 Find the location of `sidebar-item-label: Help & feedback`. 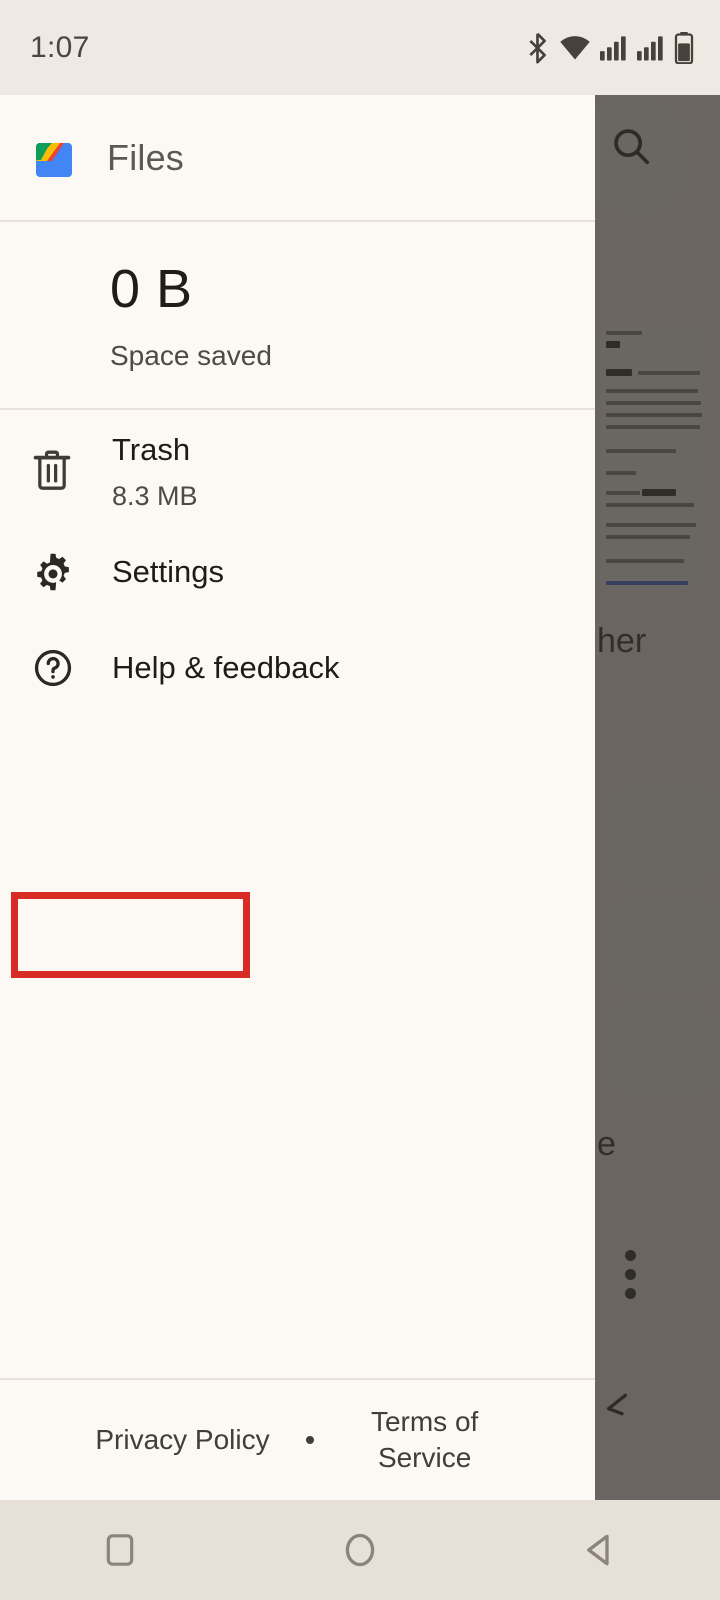

sidebar-item-label: Help & feedback is located at coordinates (226, 668).